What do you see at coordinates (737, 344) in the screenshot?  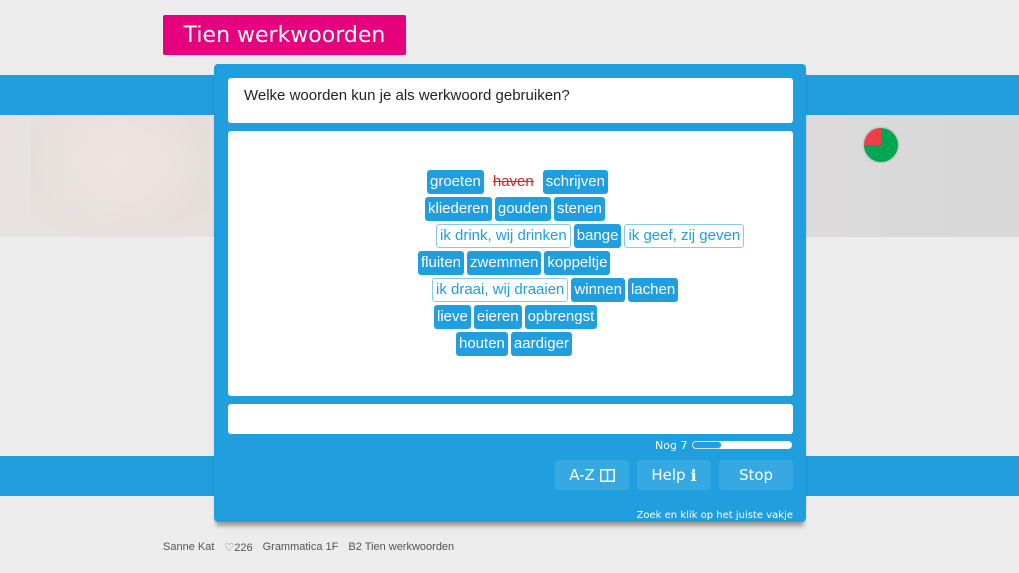 I see `word-row: houten aardiger` at bounding box center [737, 344].